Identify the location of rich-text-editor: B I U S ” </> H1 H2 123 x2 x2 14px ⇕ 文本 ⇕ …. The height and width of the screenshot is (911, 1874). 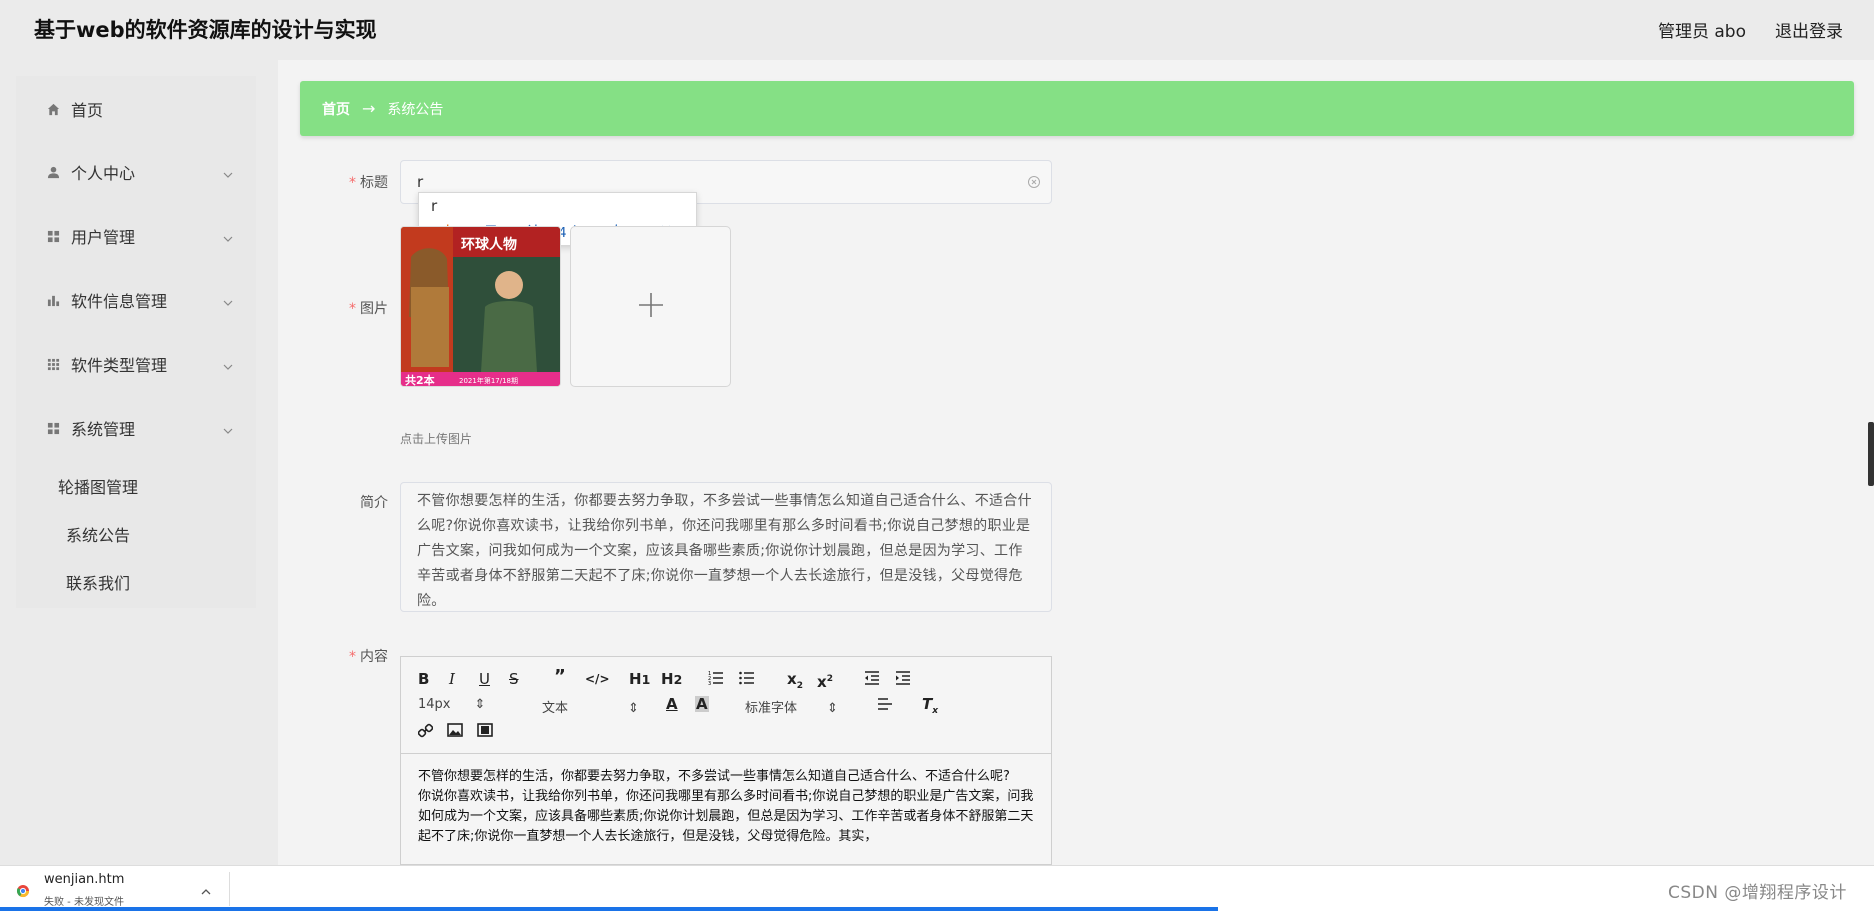
(726, 760).